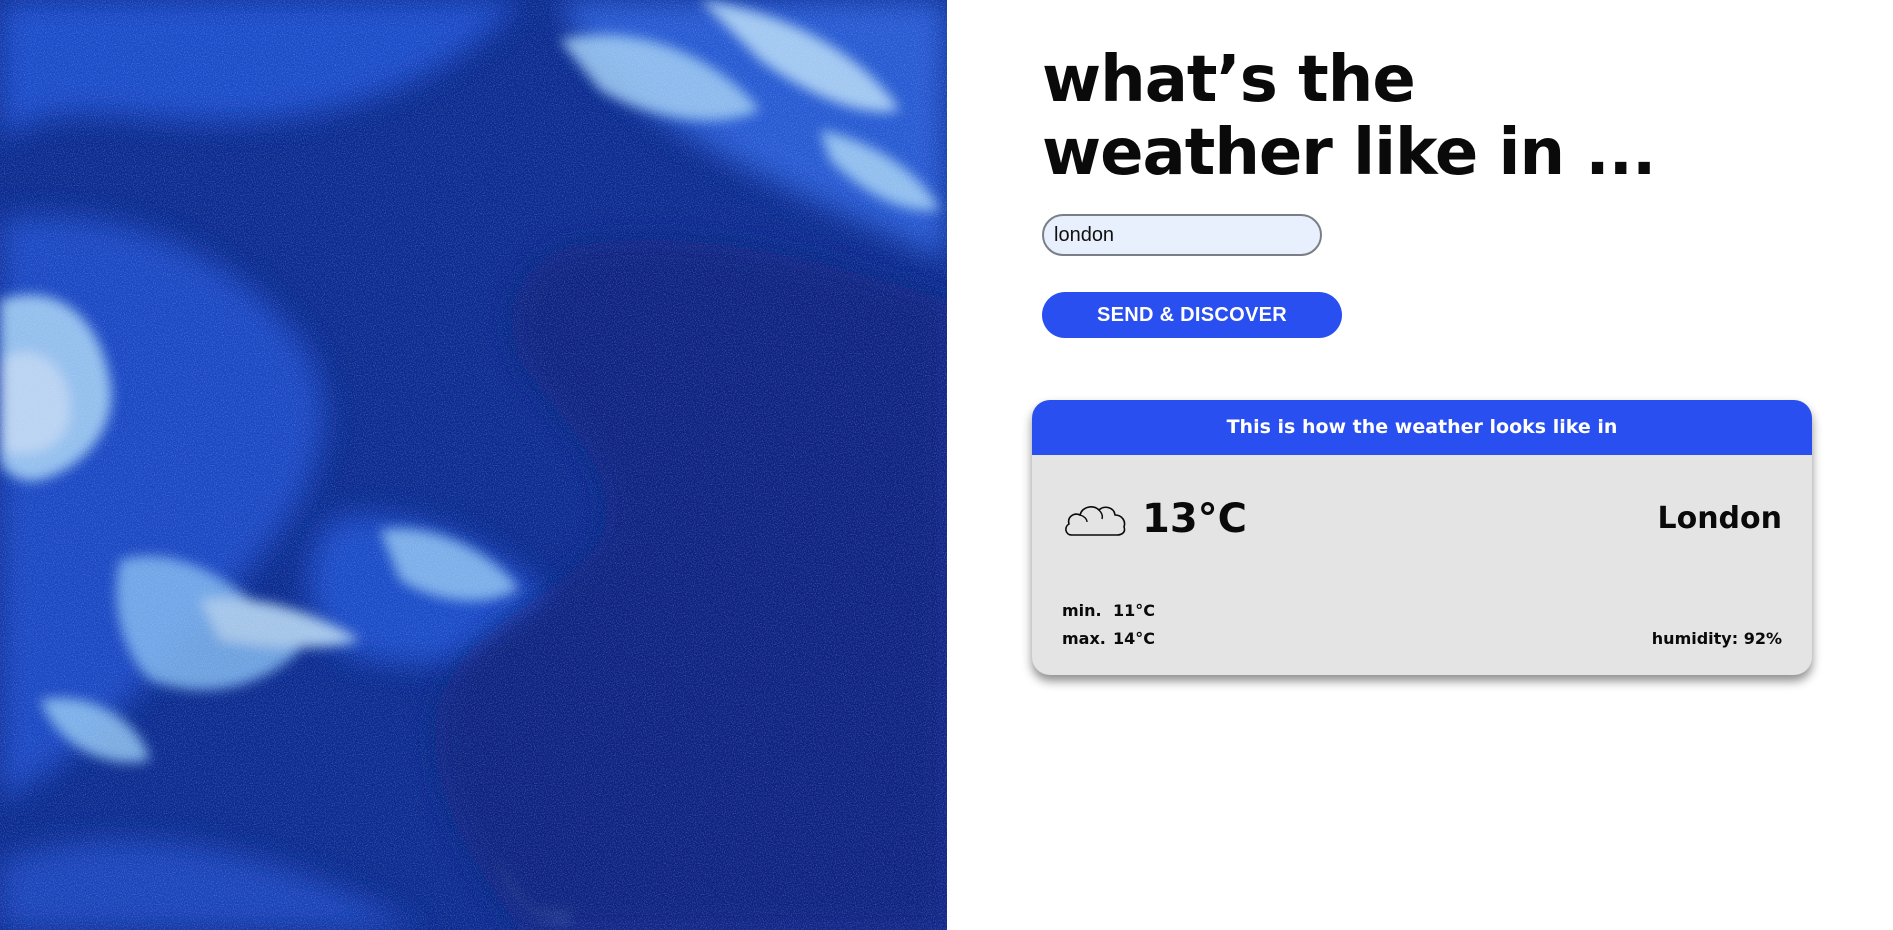 The width and height of the screenshot is (1893, 930). I want to click on humidity-readout: humidity: 92%, so click(1716, 638).